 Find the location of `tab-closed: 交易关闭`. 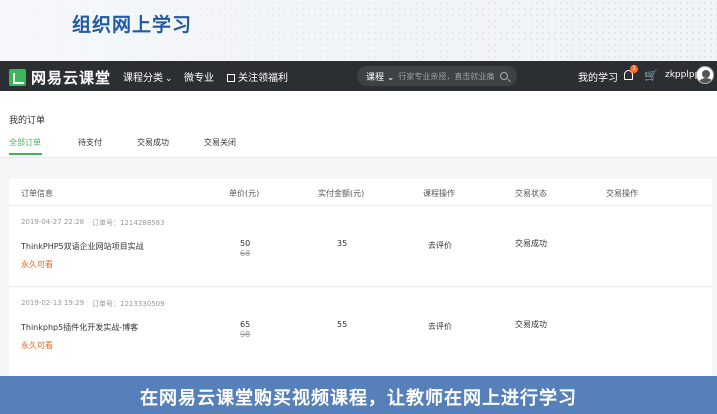

tab-closed: 交易关闭 is located at coordinates (220, 142).